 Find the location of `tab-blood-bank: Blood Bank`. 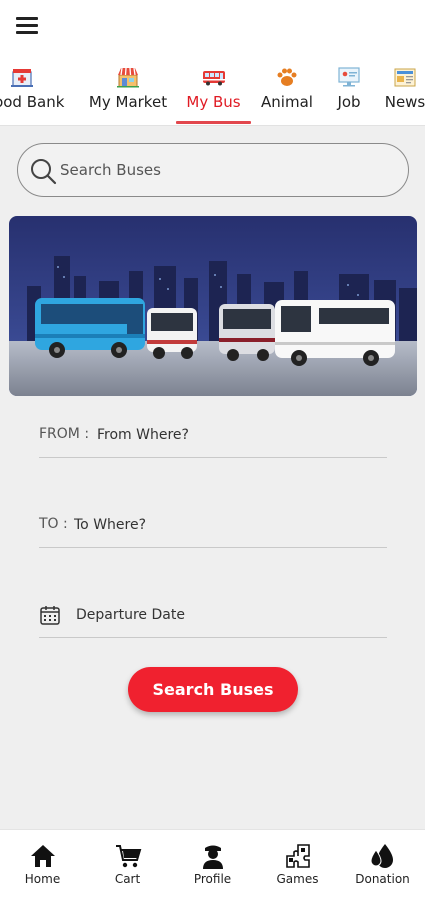

tab-blood-bank: Blood Bank is located at coordinates (37, 94).